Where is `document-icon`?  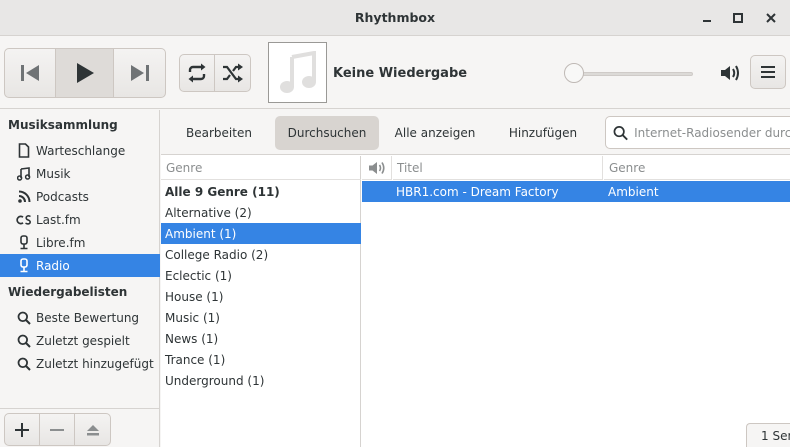
document-icon is located at coordinates (24, 151).